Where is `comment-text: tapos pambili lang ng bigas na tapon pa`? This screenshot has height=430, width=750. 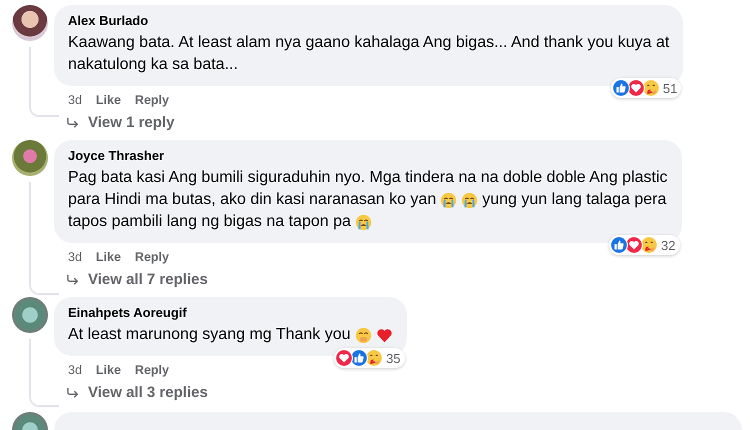 comment-text: tapos pambili lang ng bigas na tapon pa is located at coordinates (209, 222).